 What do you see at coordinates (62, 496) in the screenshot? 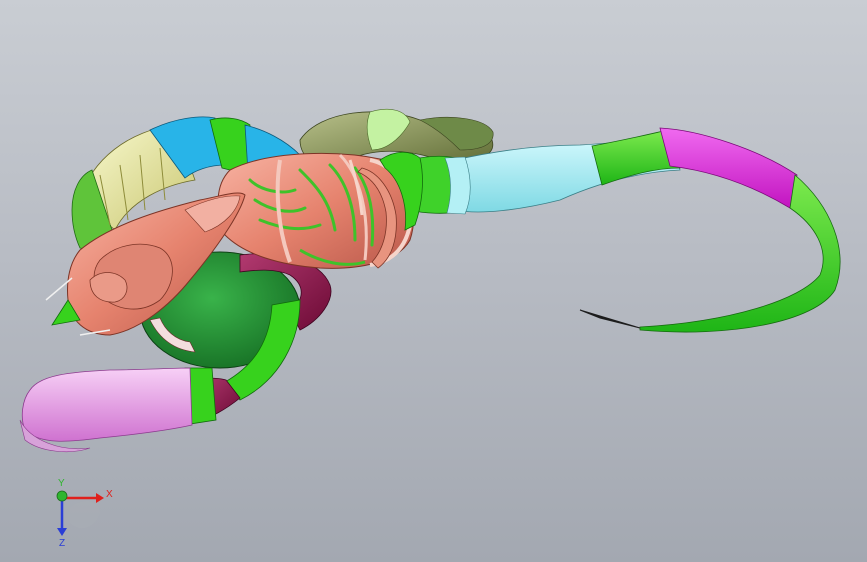
I see `y-axis-dot` at bounding box center [62, 496].